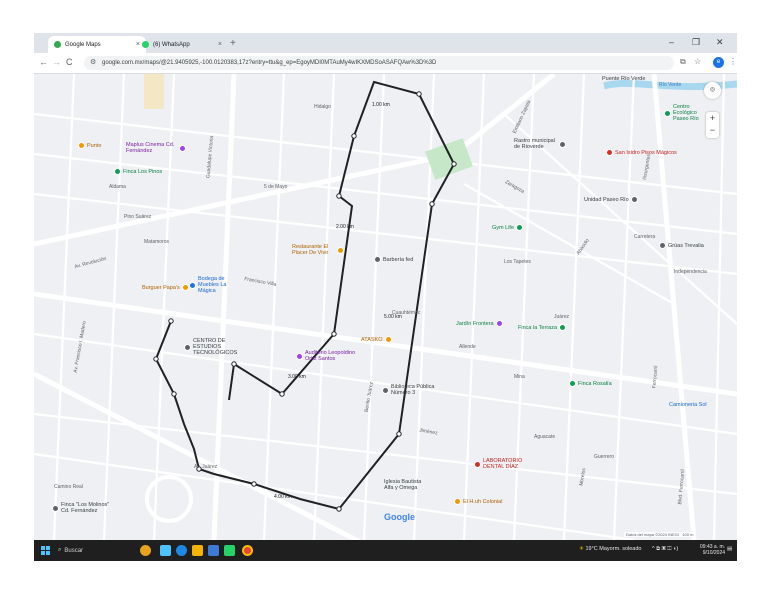  What do you see at coordinates (467, 347) in the screenshot?
I see `street-label: Allende` at bounding box center [467, 347].